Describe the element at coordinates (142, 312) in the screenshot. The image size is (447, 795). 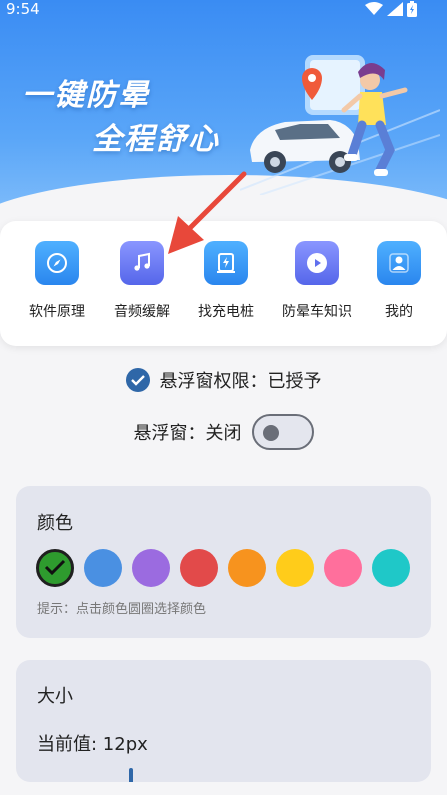
I see `menu-label: 音频缓解` at that location.